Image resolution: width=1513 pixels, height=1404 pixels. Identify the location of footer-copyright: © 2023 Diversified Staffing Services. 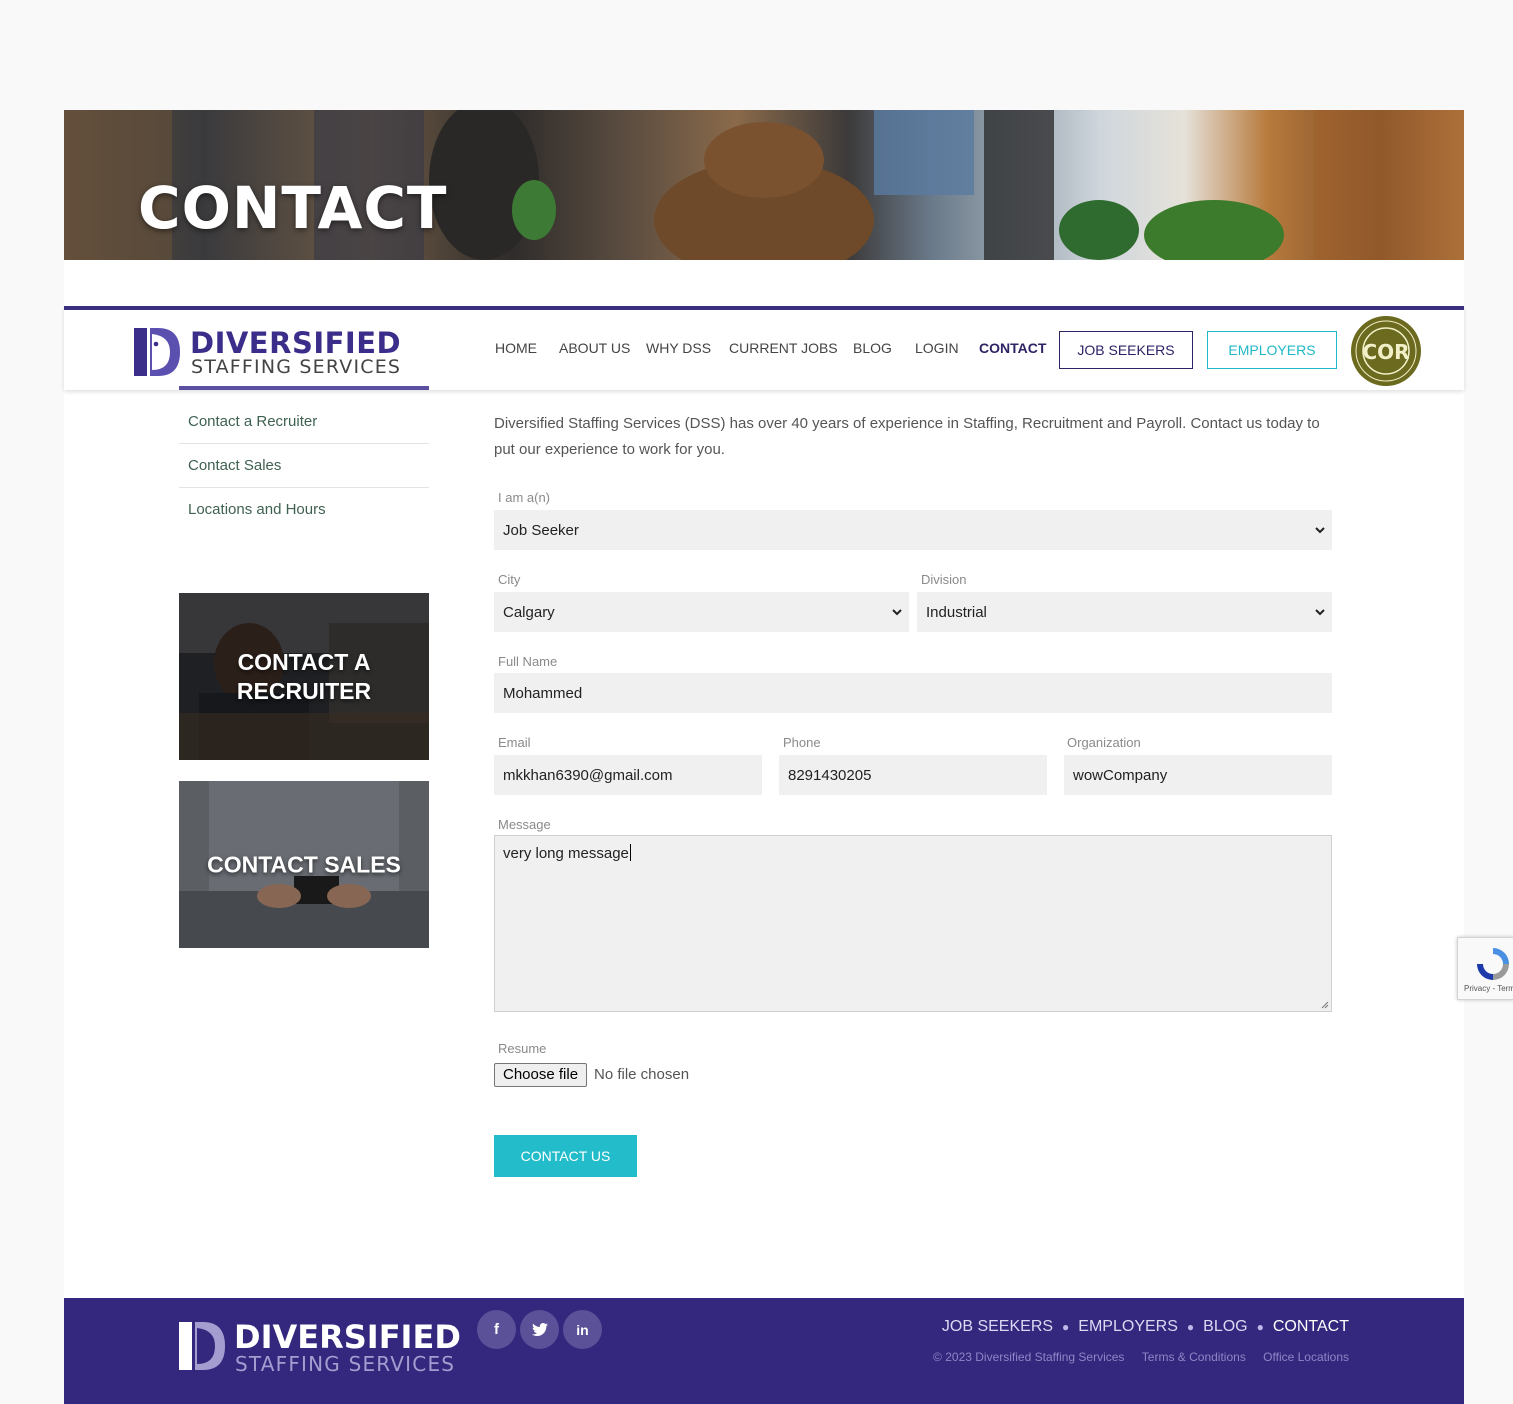
(1029, 1357).